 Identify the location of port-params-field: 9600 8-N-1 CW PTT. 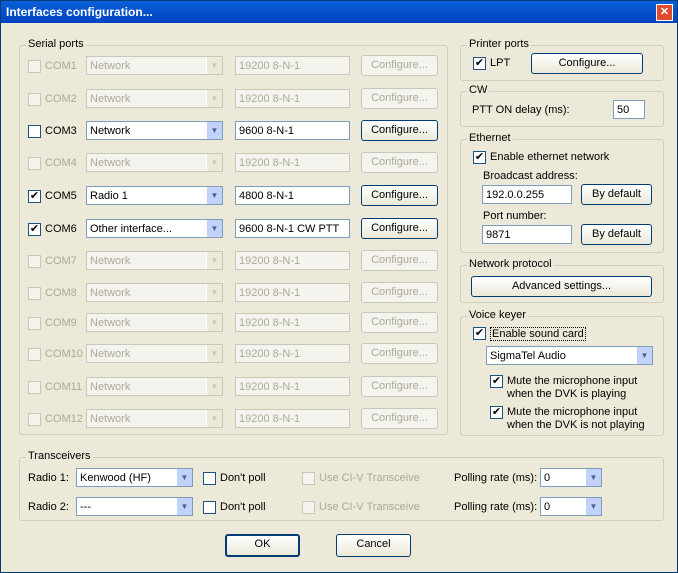
(292, 228).